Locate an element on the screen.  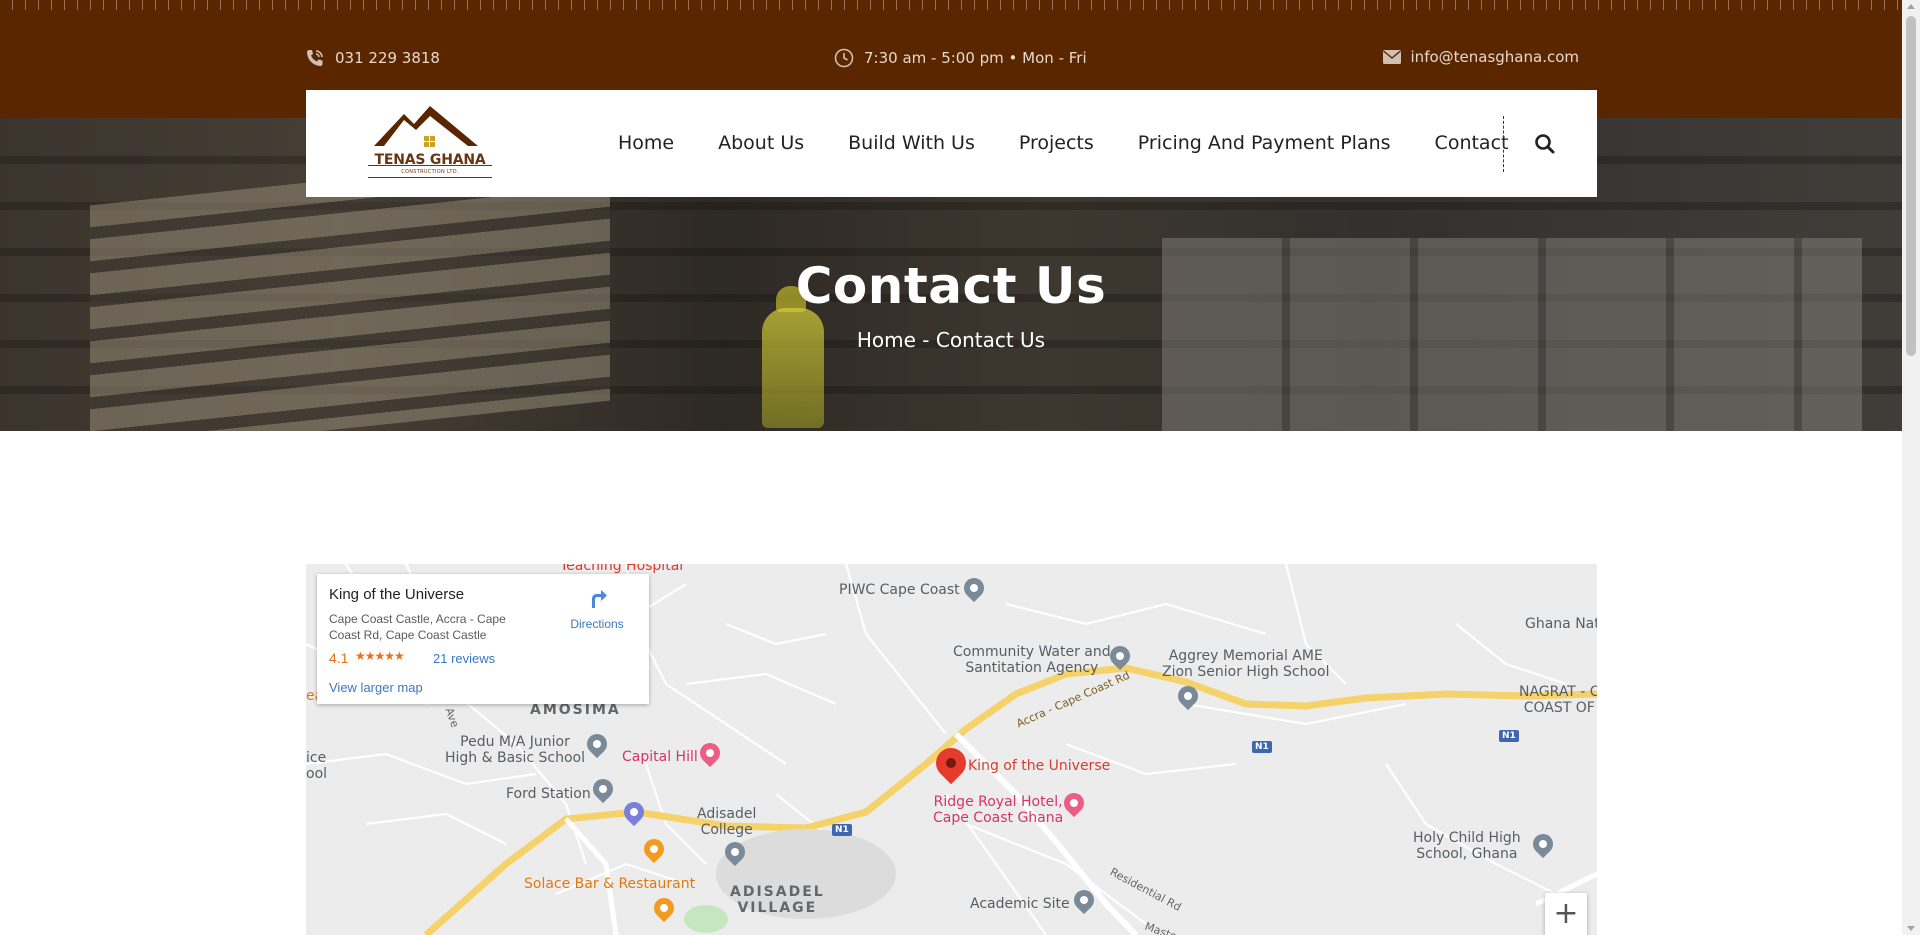
phone-icon is located at coordinates (315, 58).